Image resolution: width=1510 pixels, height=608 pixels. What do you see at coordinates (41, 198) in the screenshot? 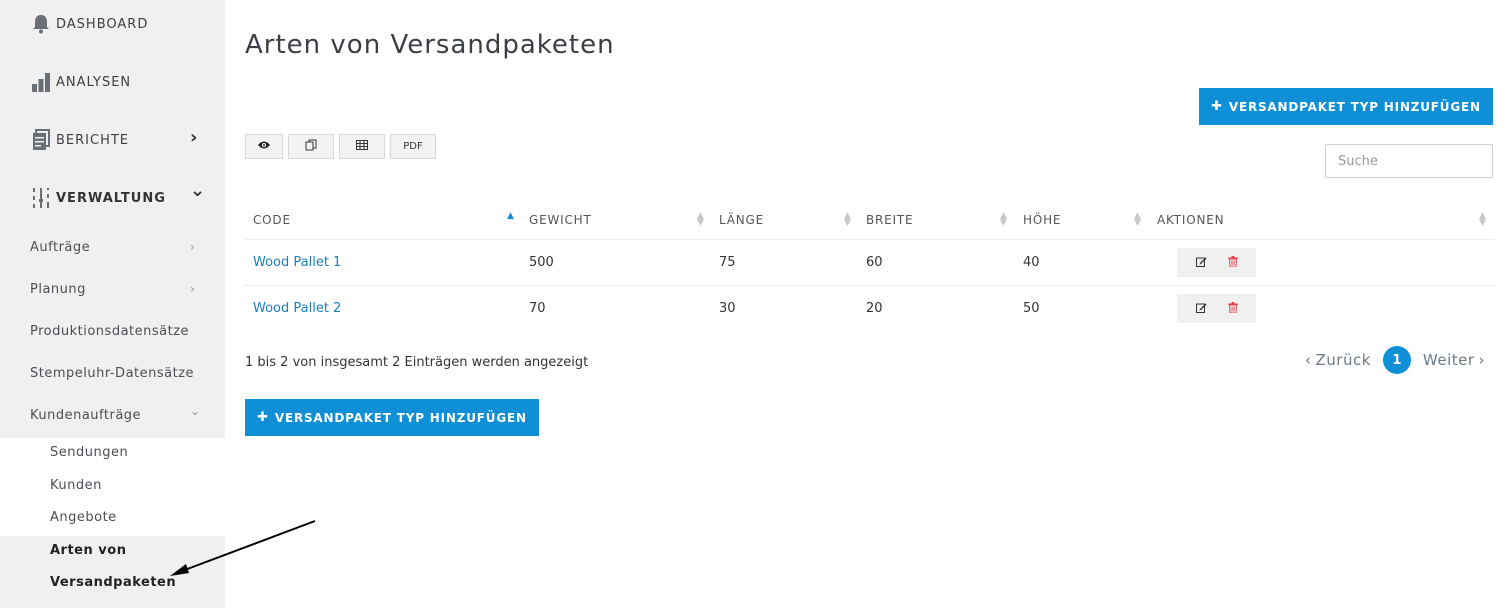
I see `sliders-icon` at bounding box center [41, 198].